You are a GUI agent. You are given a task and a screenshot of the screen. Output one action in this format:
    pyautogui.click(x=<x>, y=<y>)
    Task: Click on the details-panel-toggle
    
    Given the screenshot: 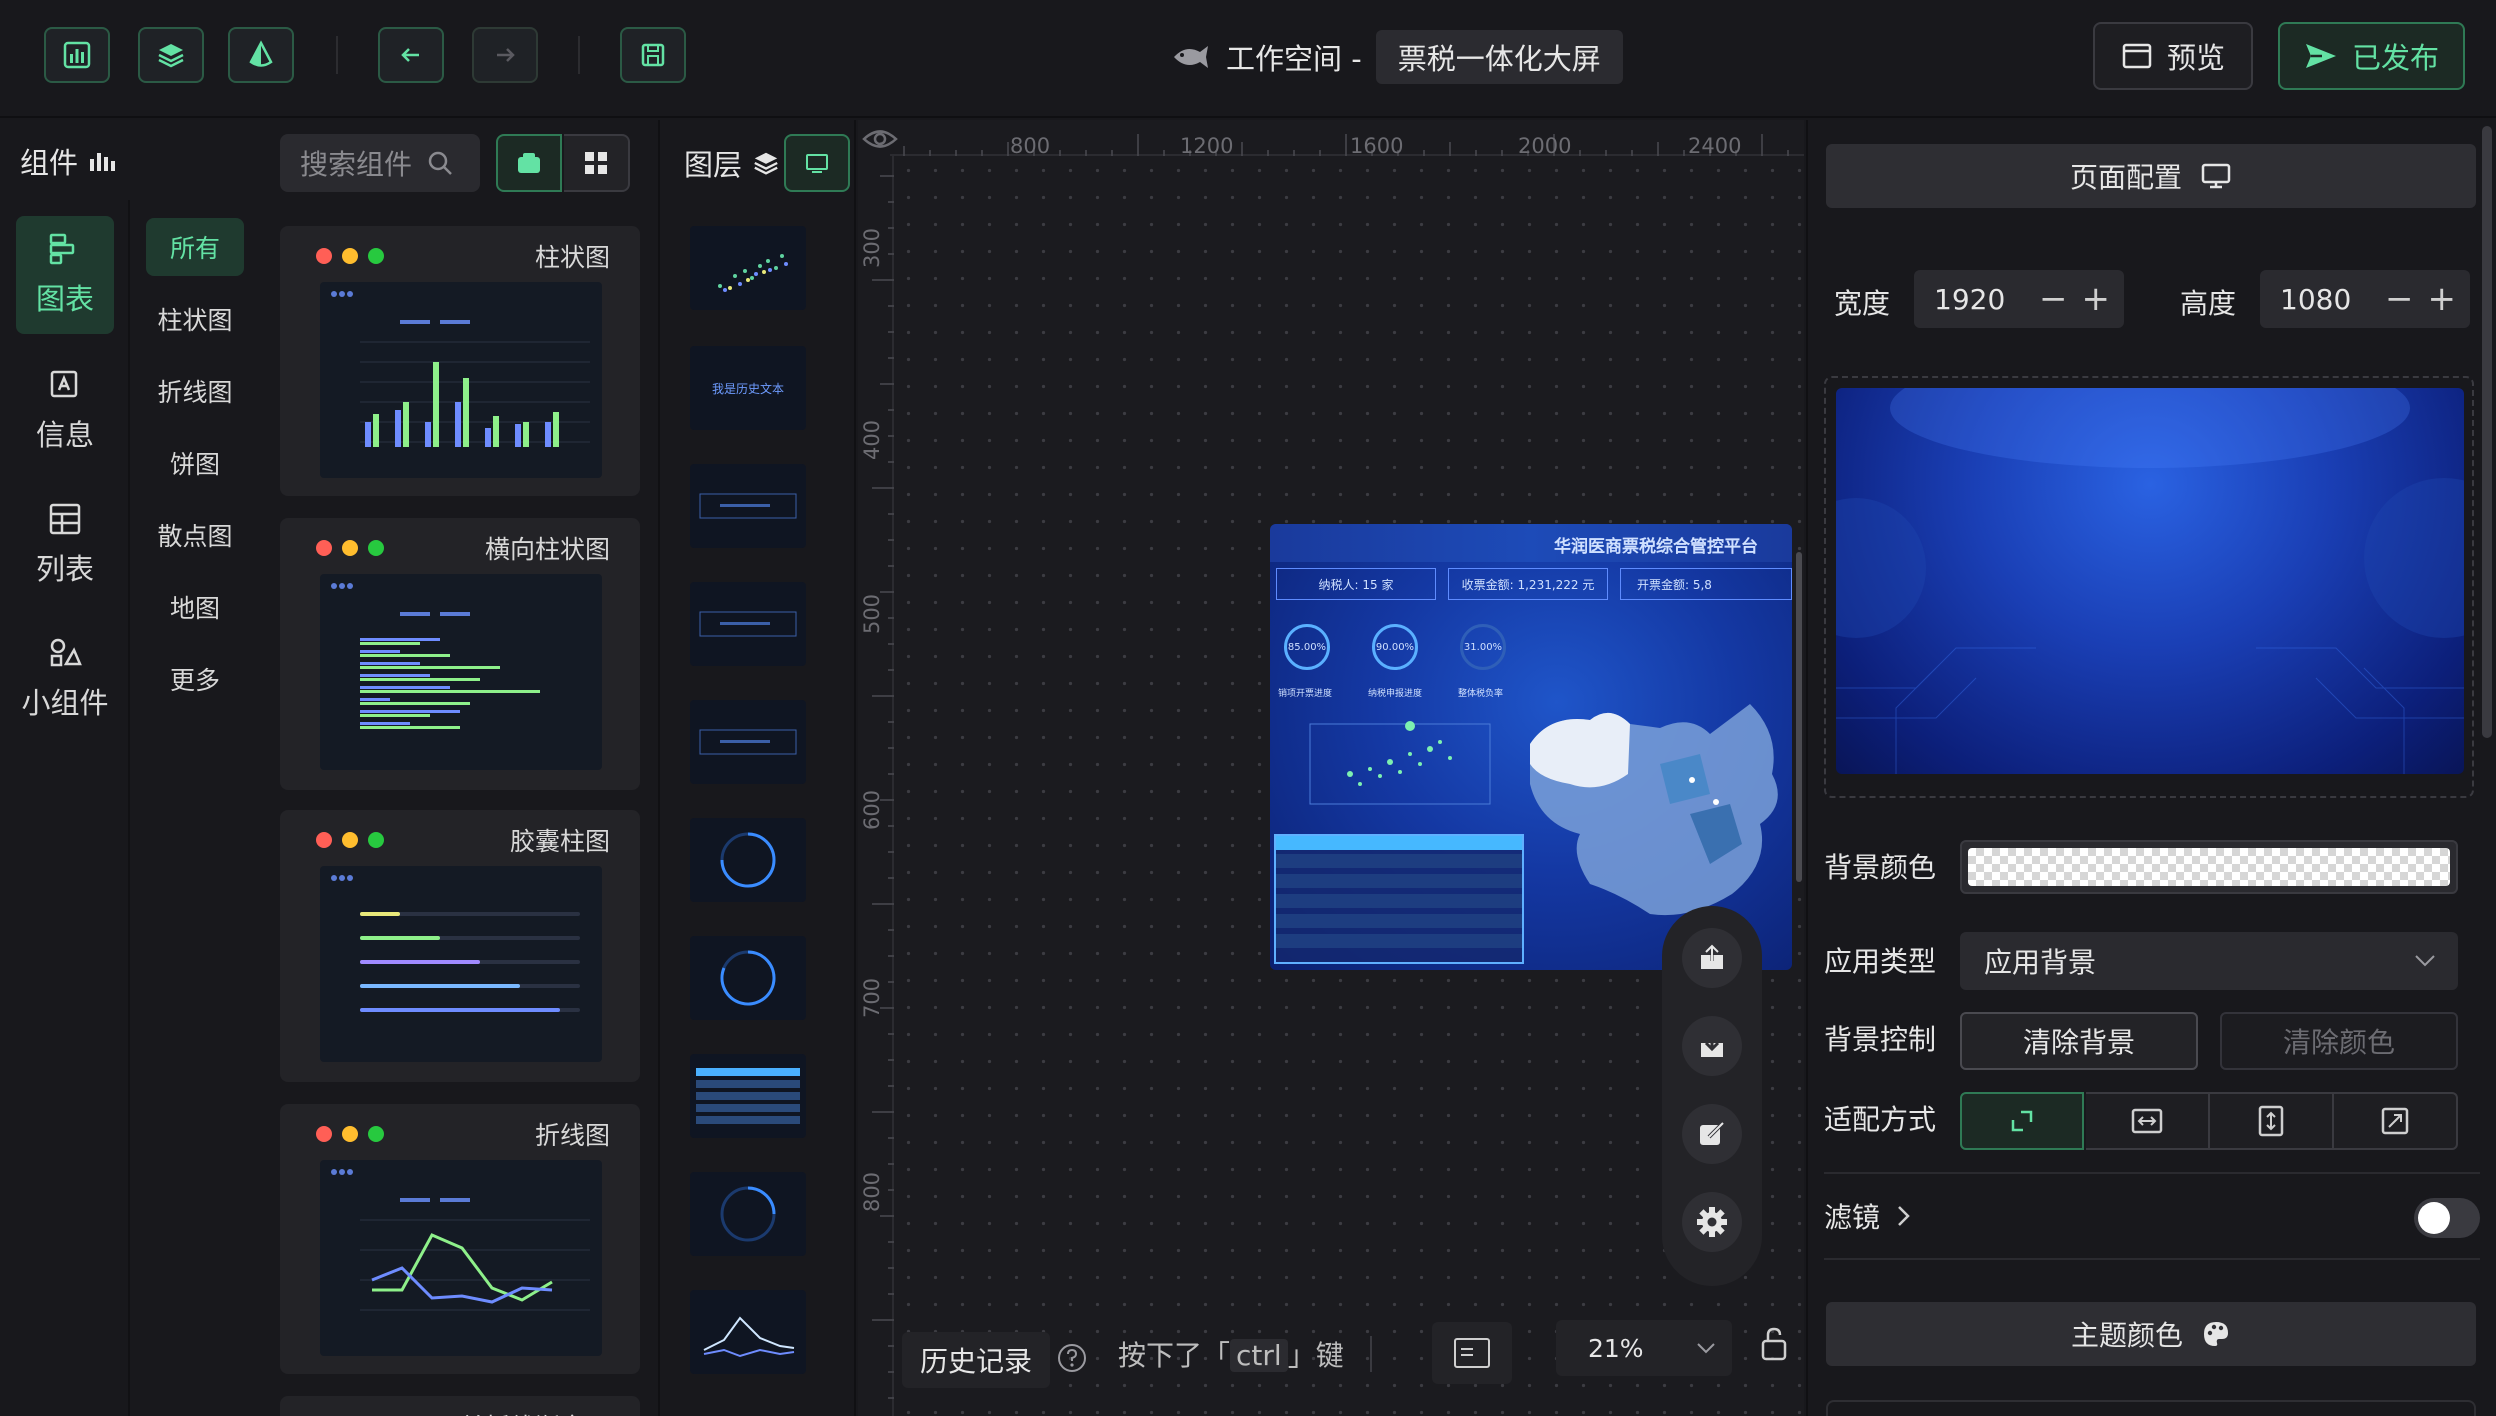 What is the action you would take?
    pyautogui.click(x=261, y=55)
    